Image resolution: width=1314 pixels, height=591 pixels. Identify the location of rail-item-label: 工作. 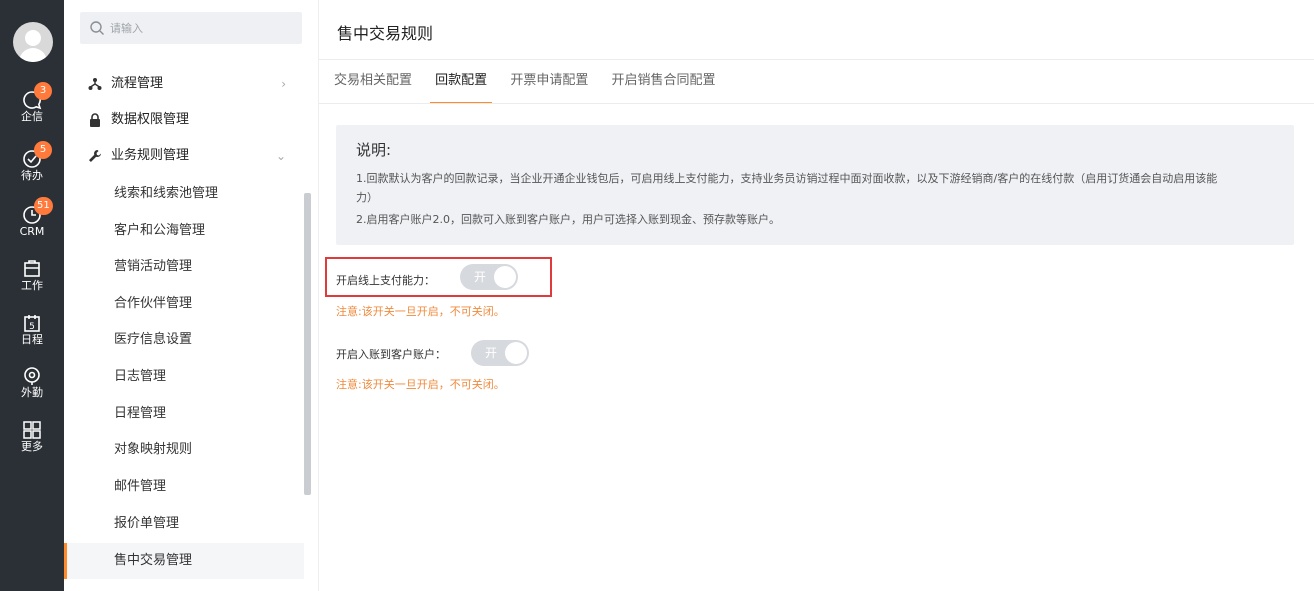
(32, 285).